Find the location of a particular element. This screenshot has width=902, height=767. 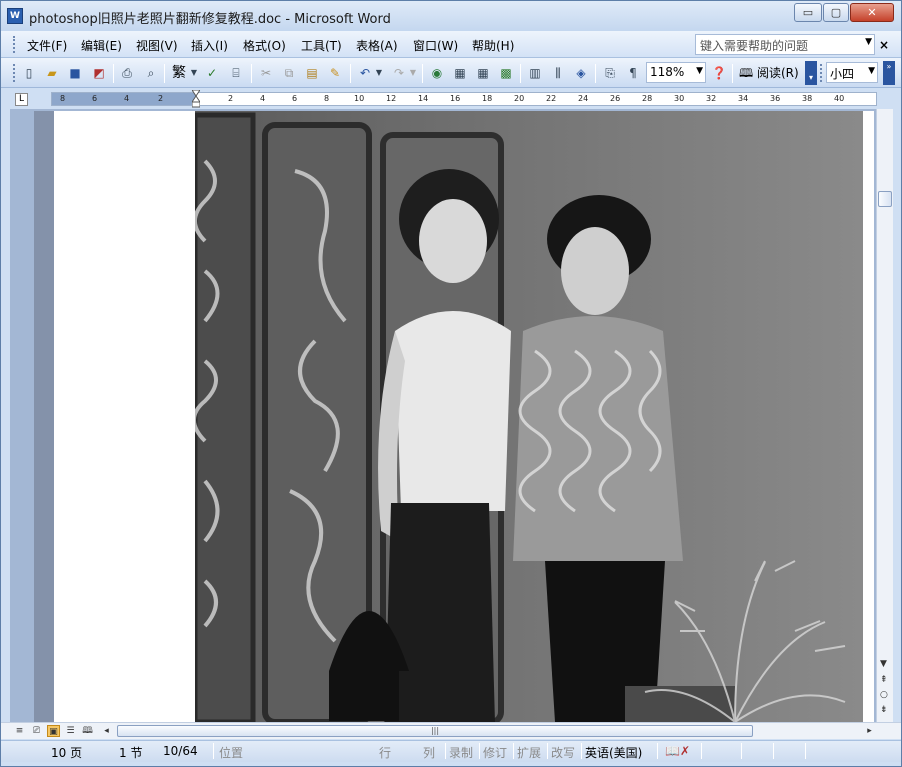

help-placeholder: 键入需要帮助的问题 is located at coordinates (754, 46).